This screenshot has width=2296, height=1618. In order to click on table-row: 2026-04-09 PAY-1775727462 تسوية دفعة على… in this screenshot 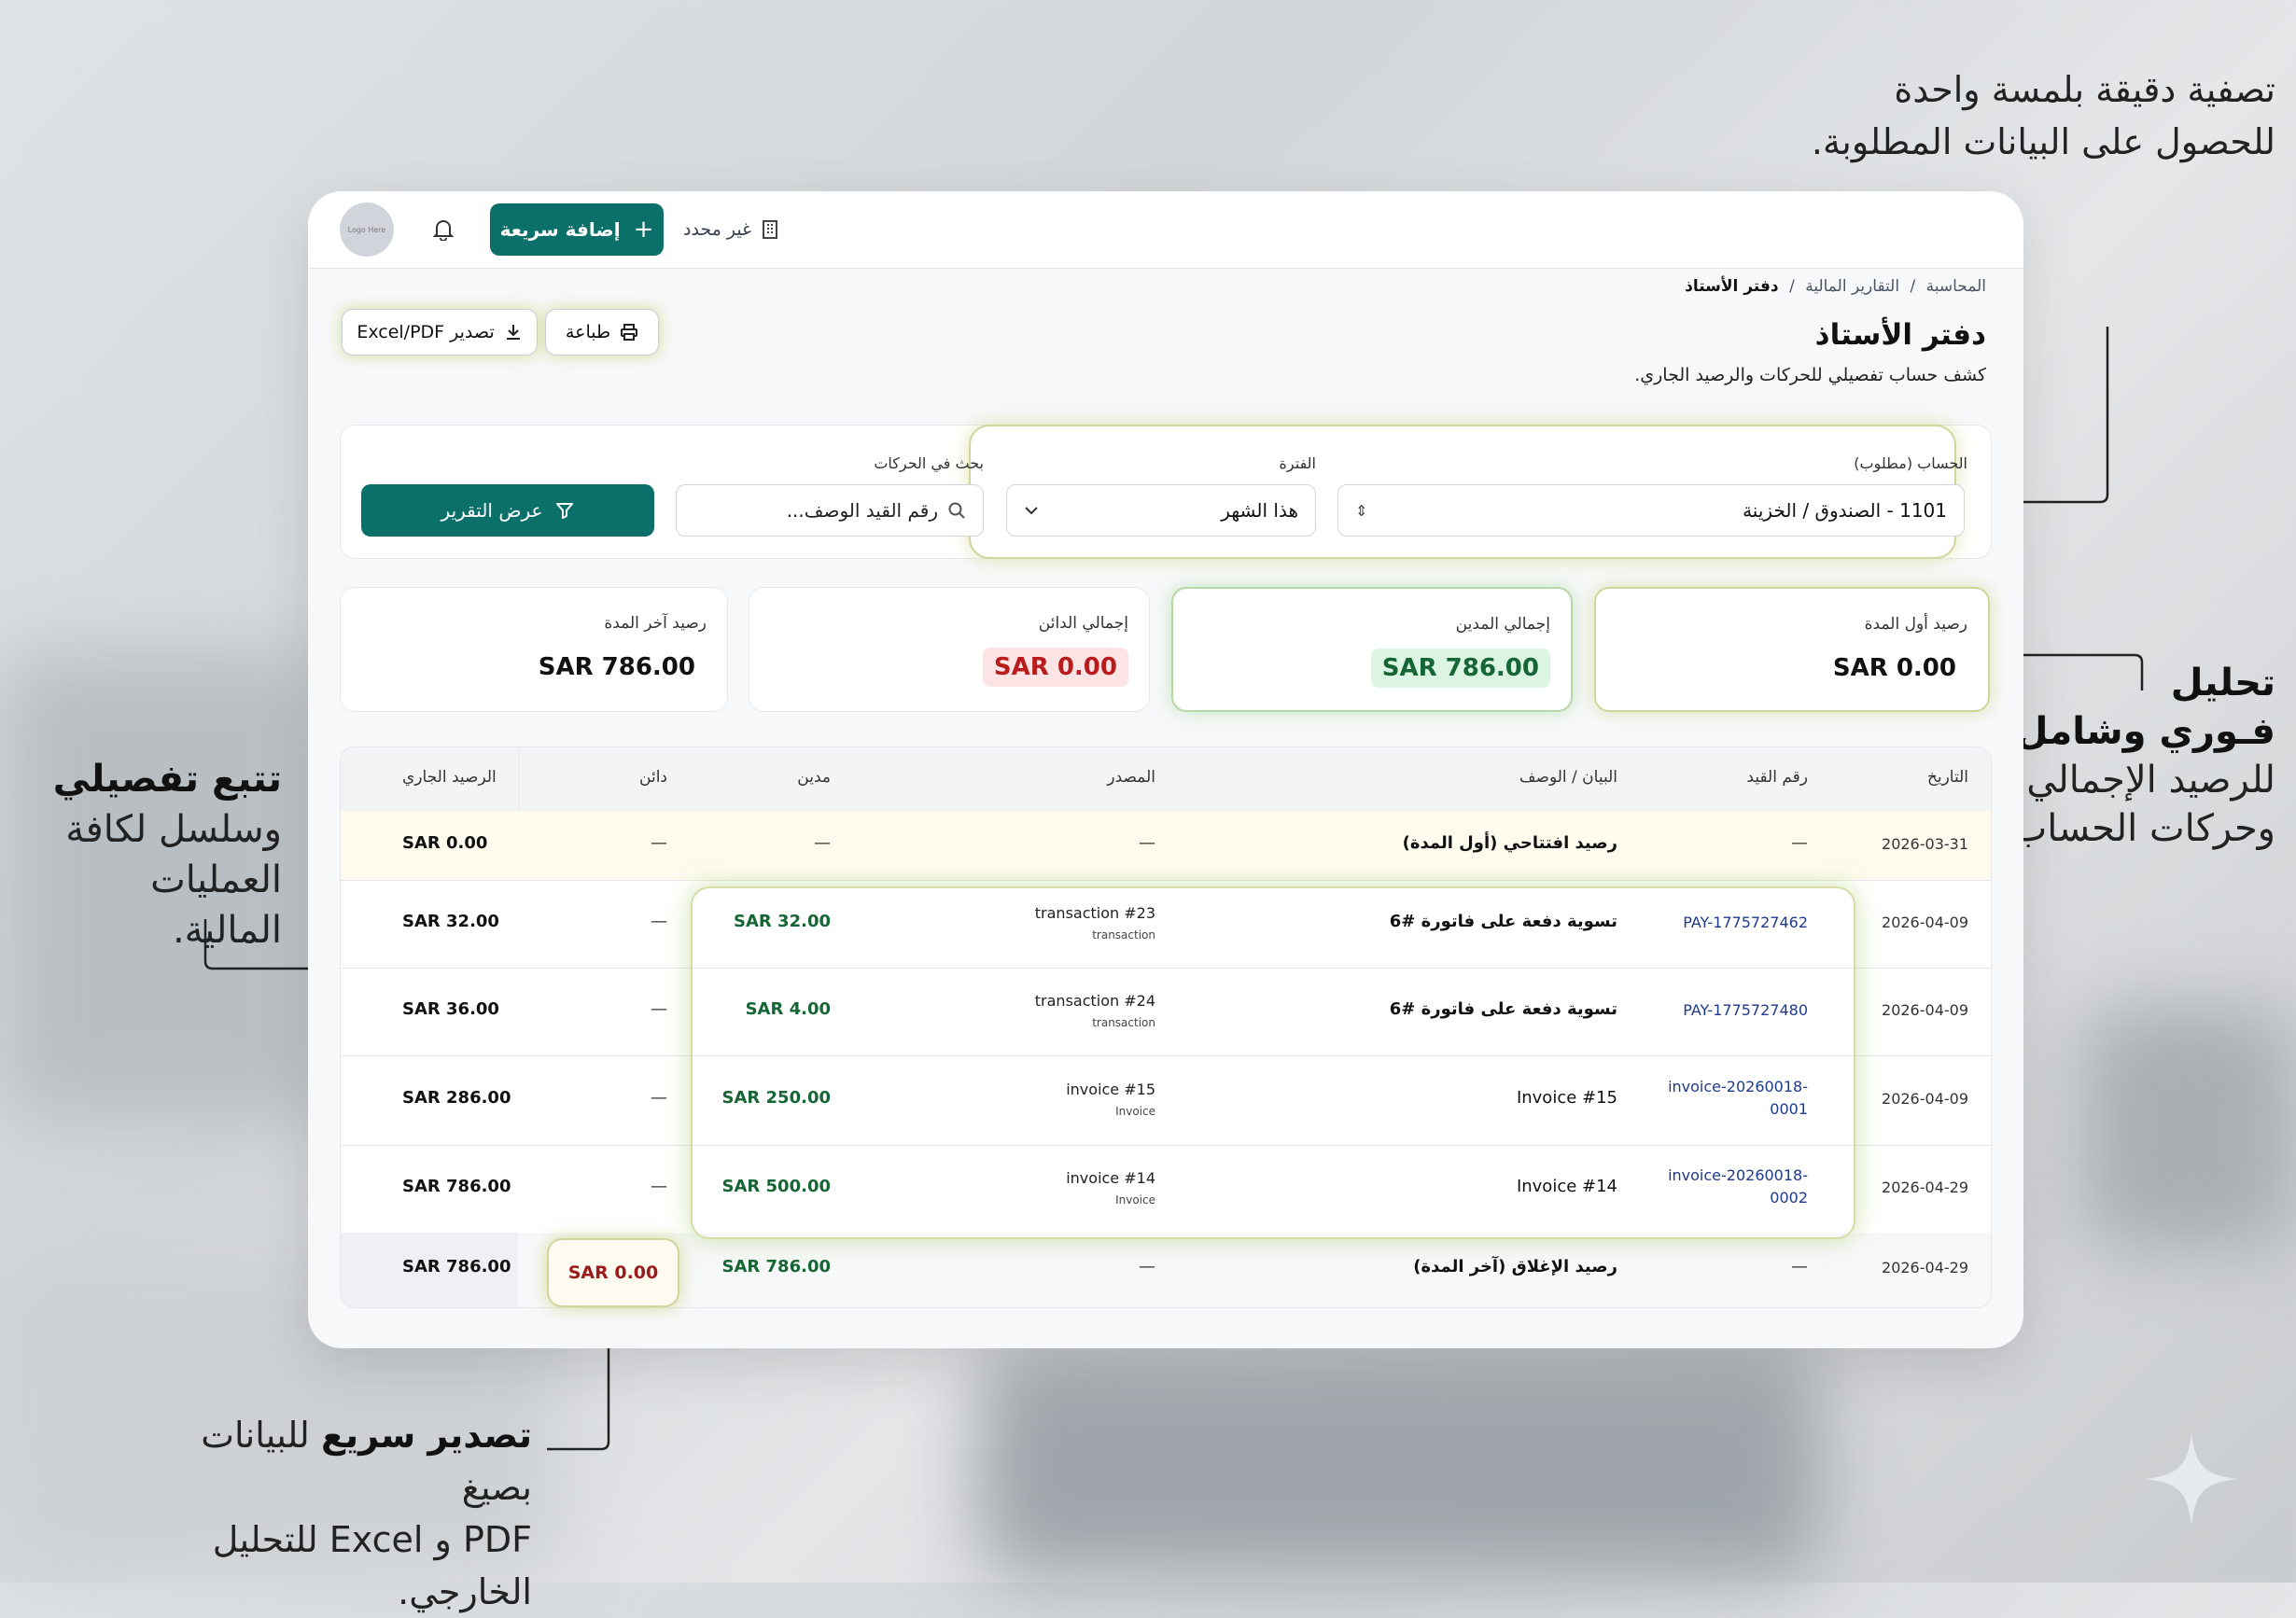, I will do `click(1166, 924)`.